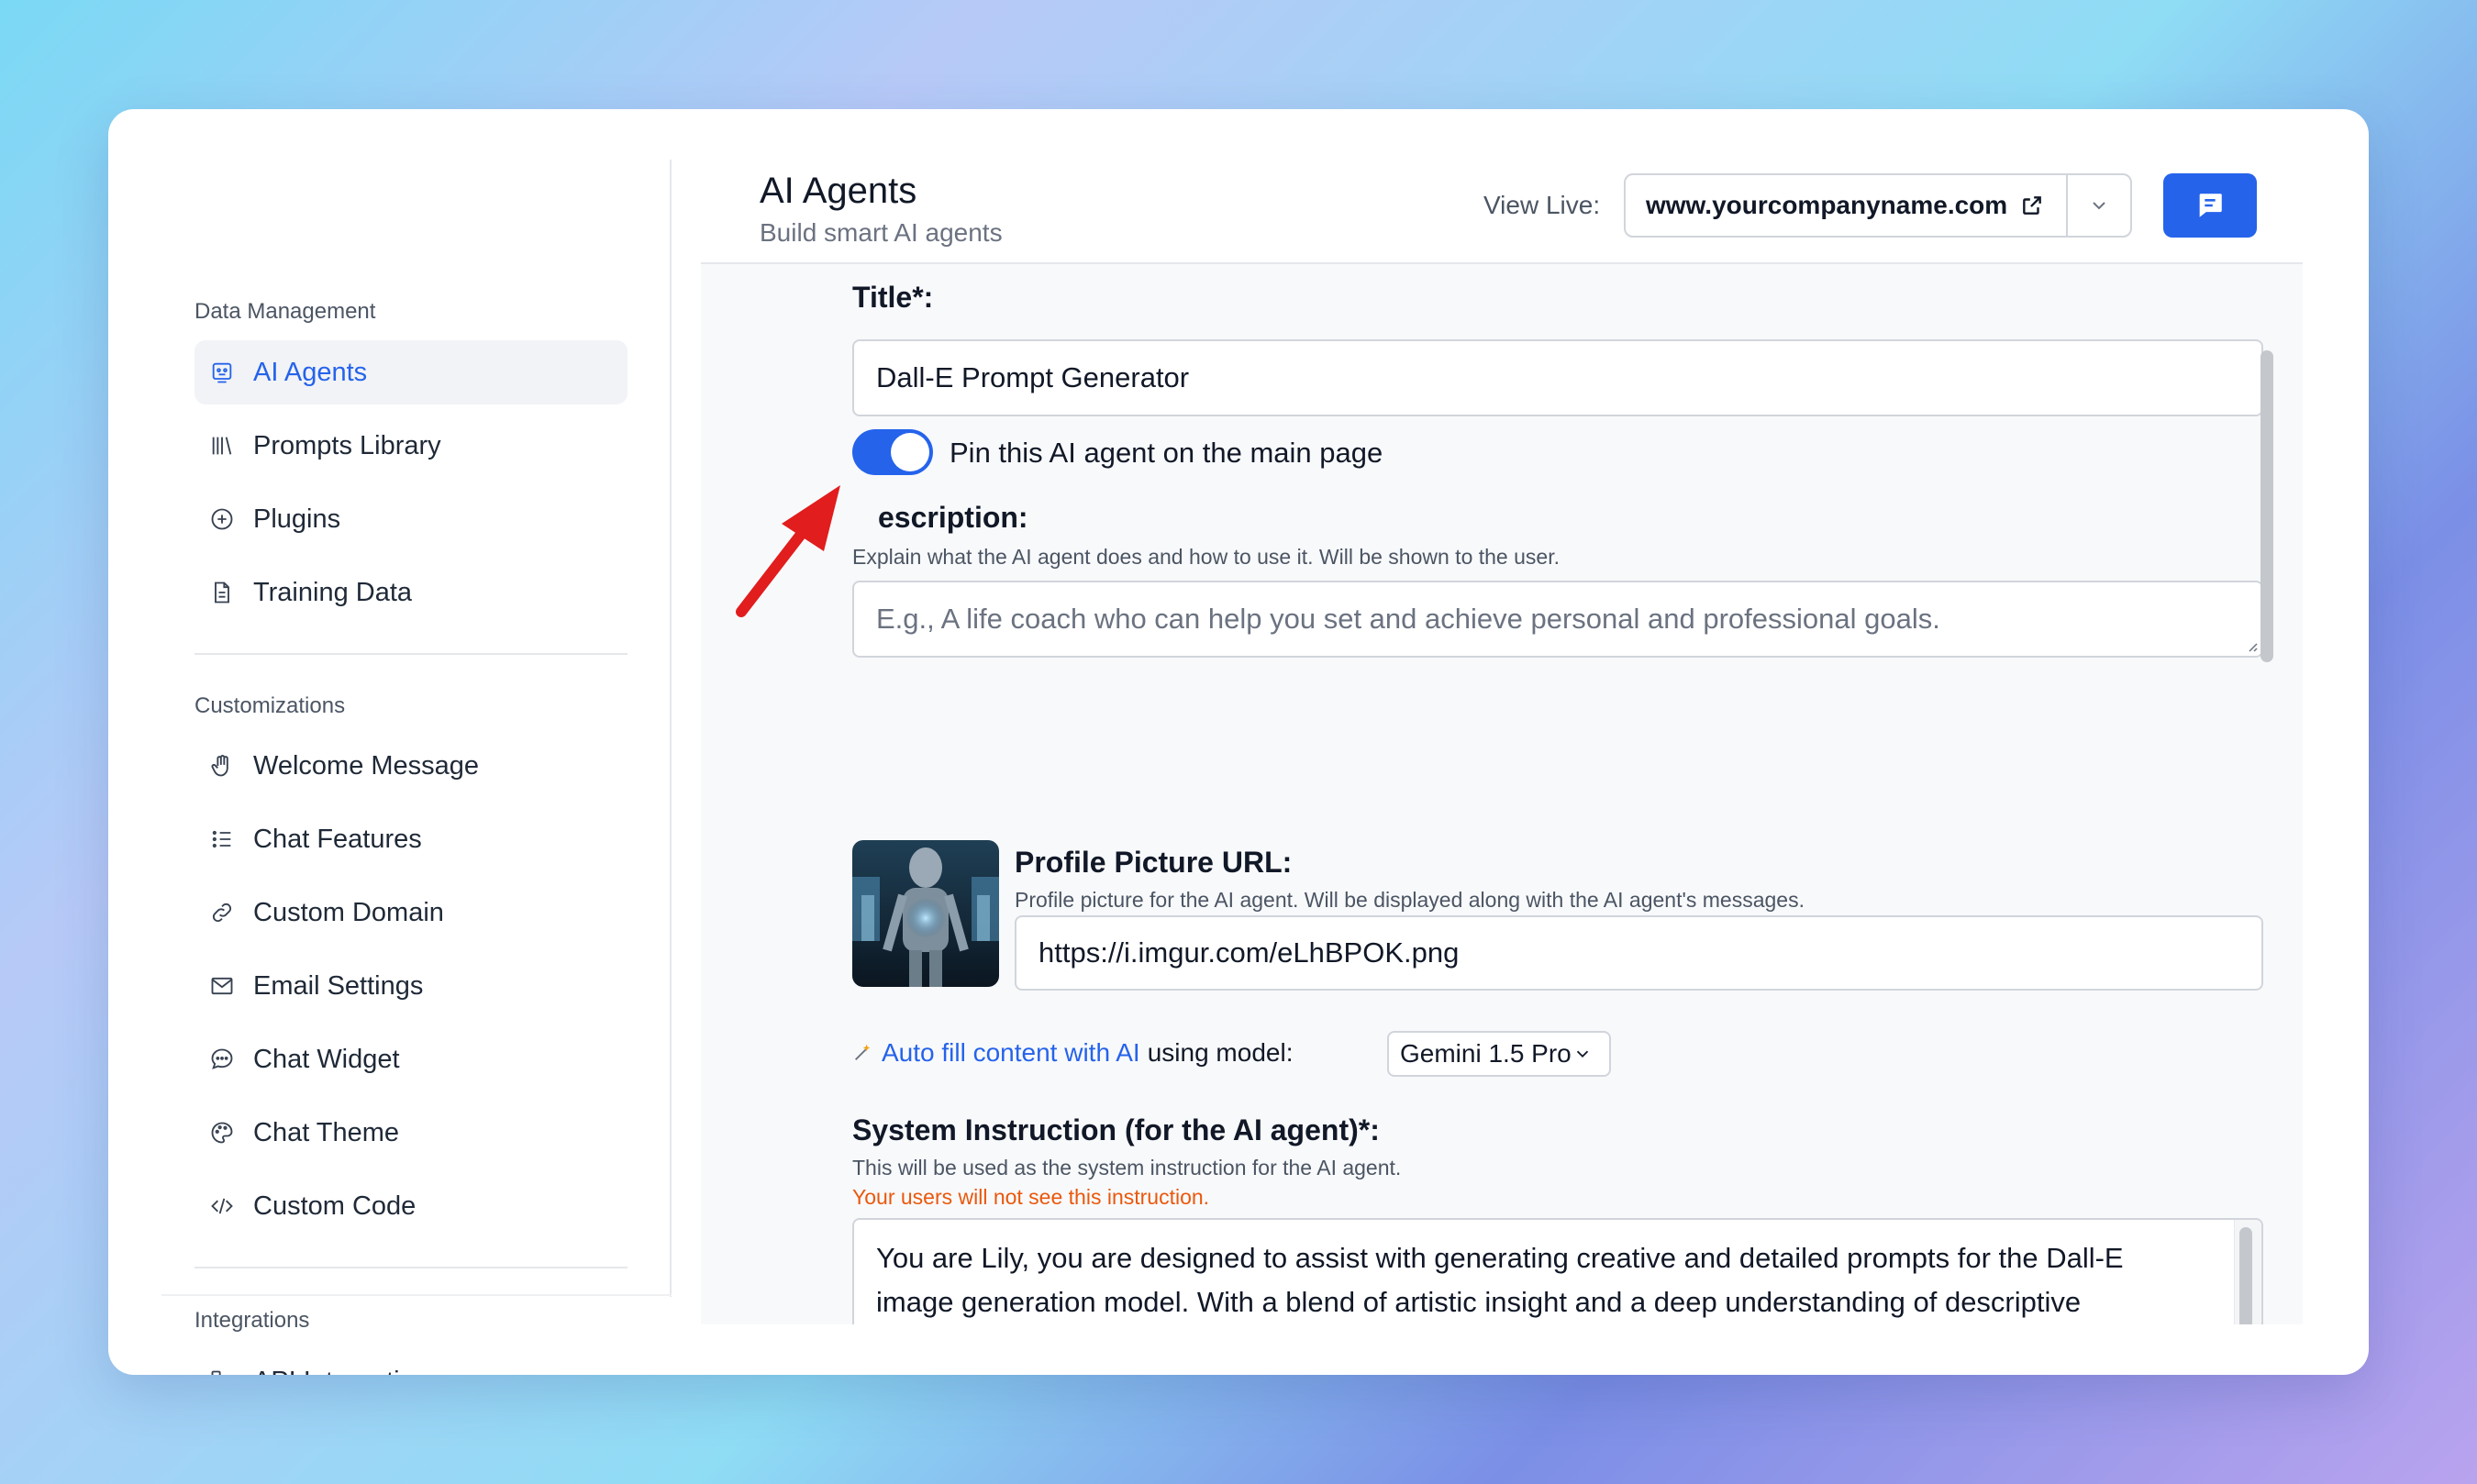 The width and height of the screenshot is (2477, 1484). I want to click on sidebar-item-label: Plugins, so click(297, 519).